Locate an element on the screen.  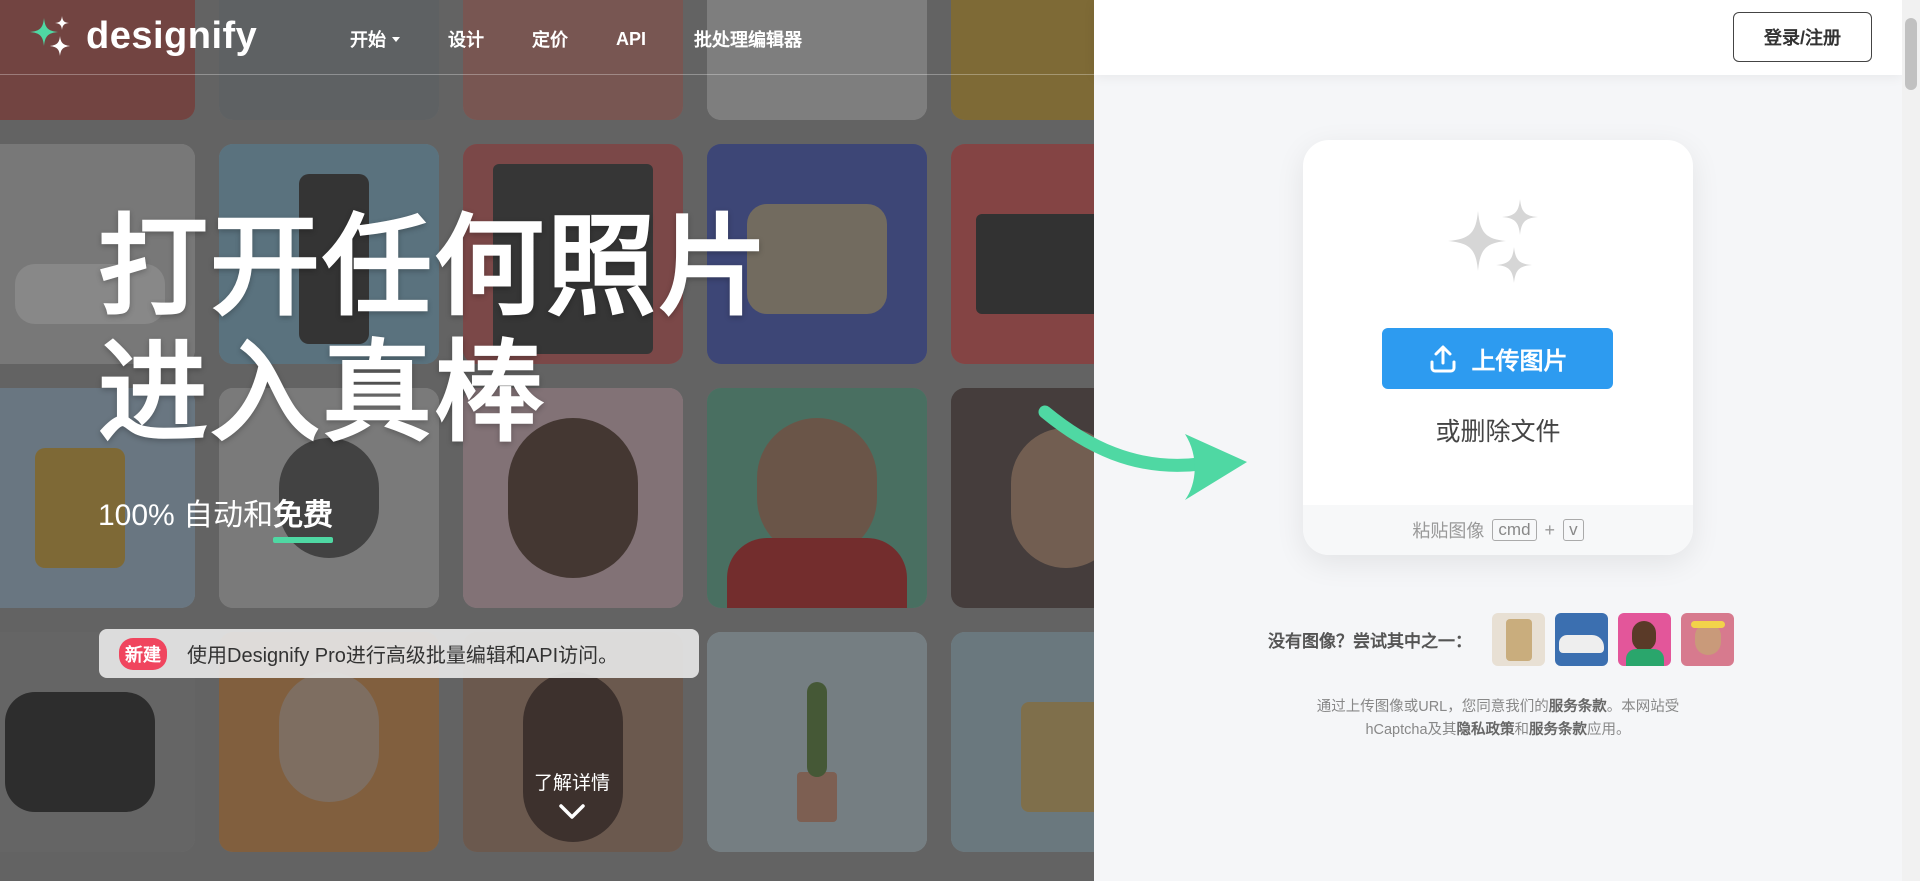
top-bar: 登录/注册 is located at coordinates (1498, 37).